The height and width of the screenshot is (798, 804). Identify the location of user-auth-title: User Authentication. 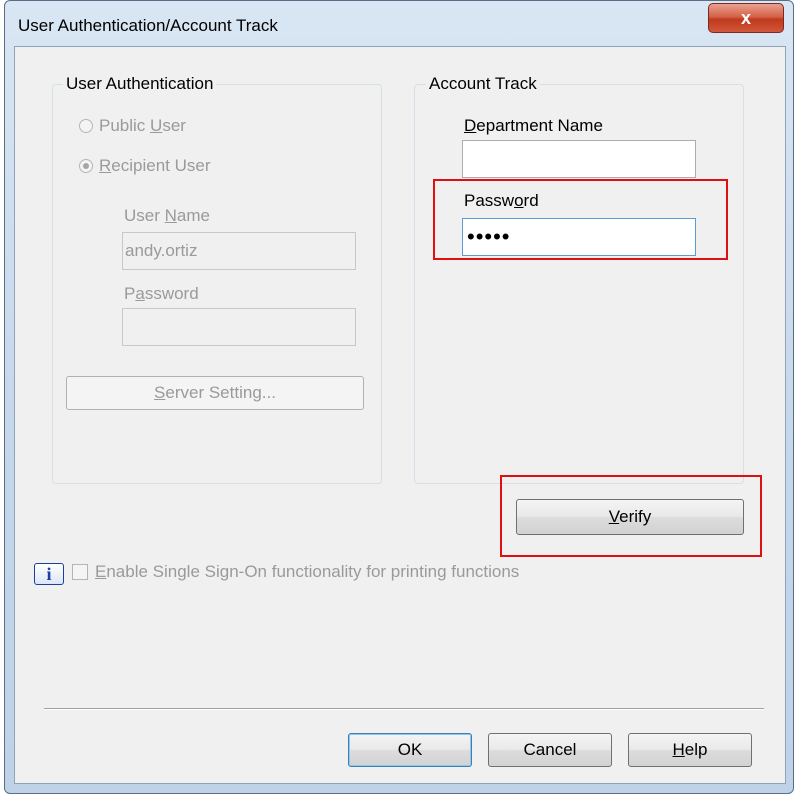
(140, 84).